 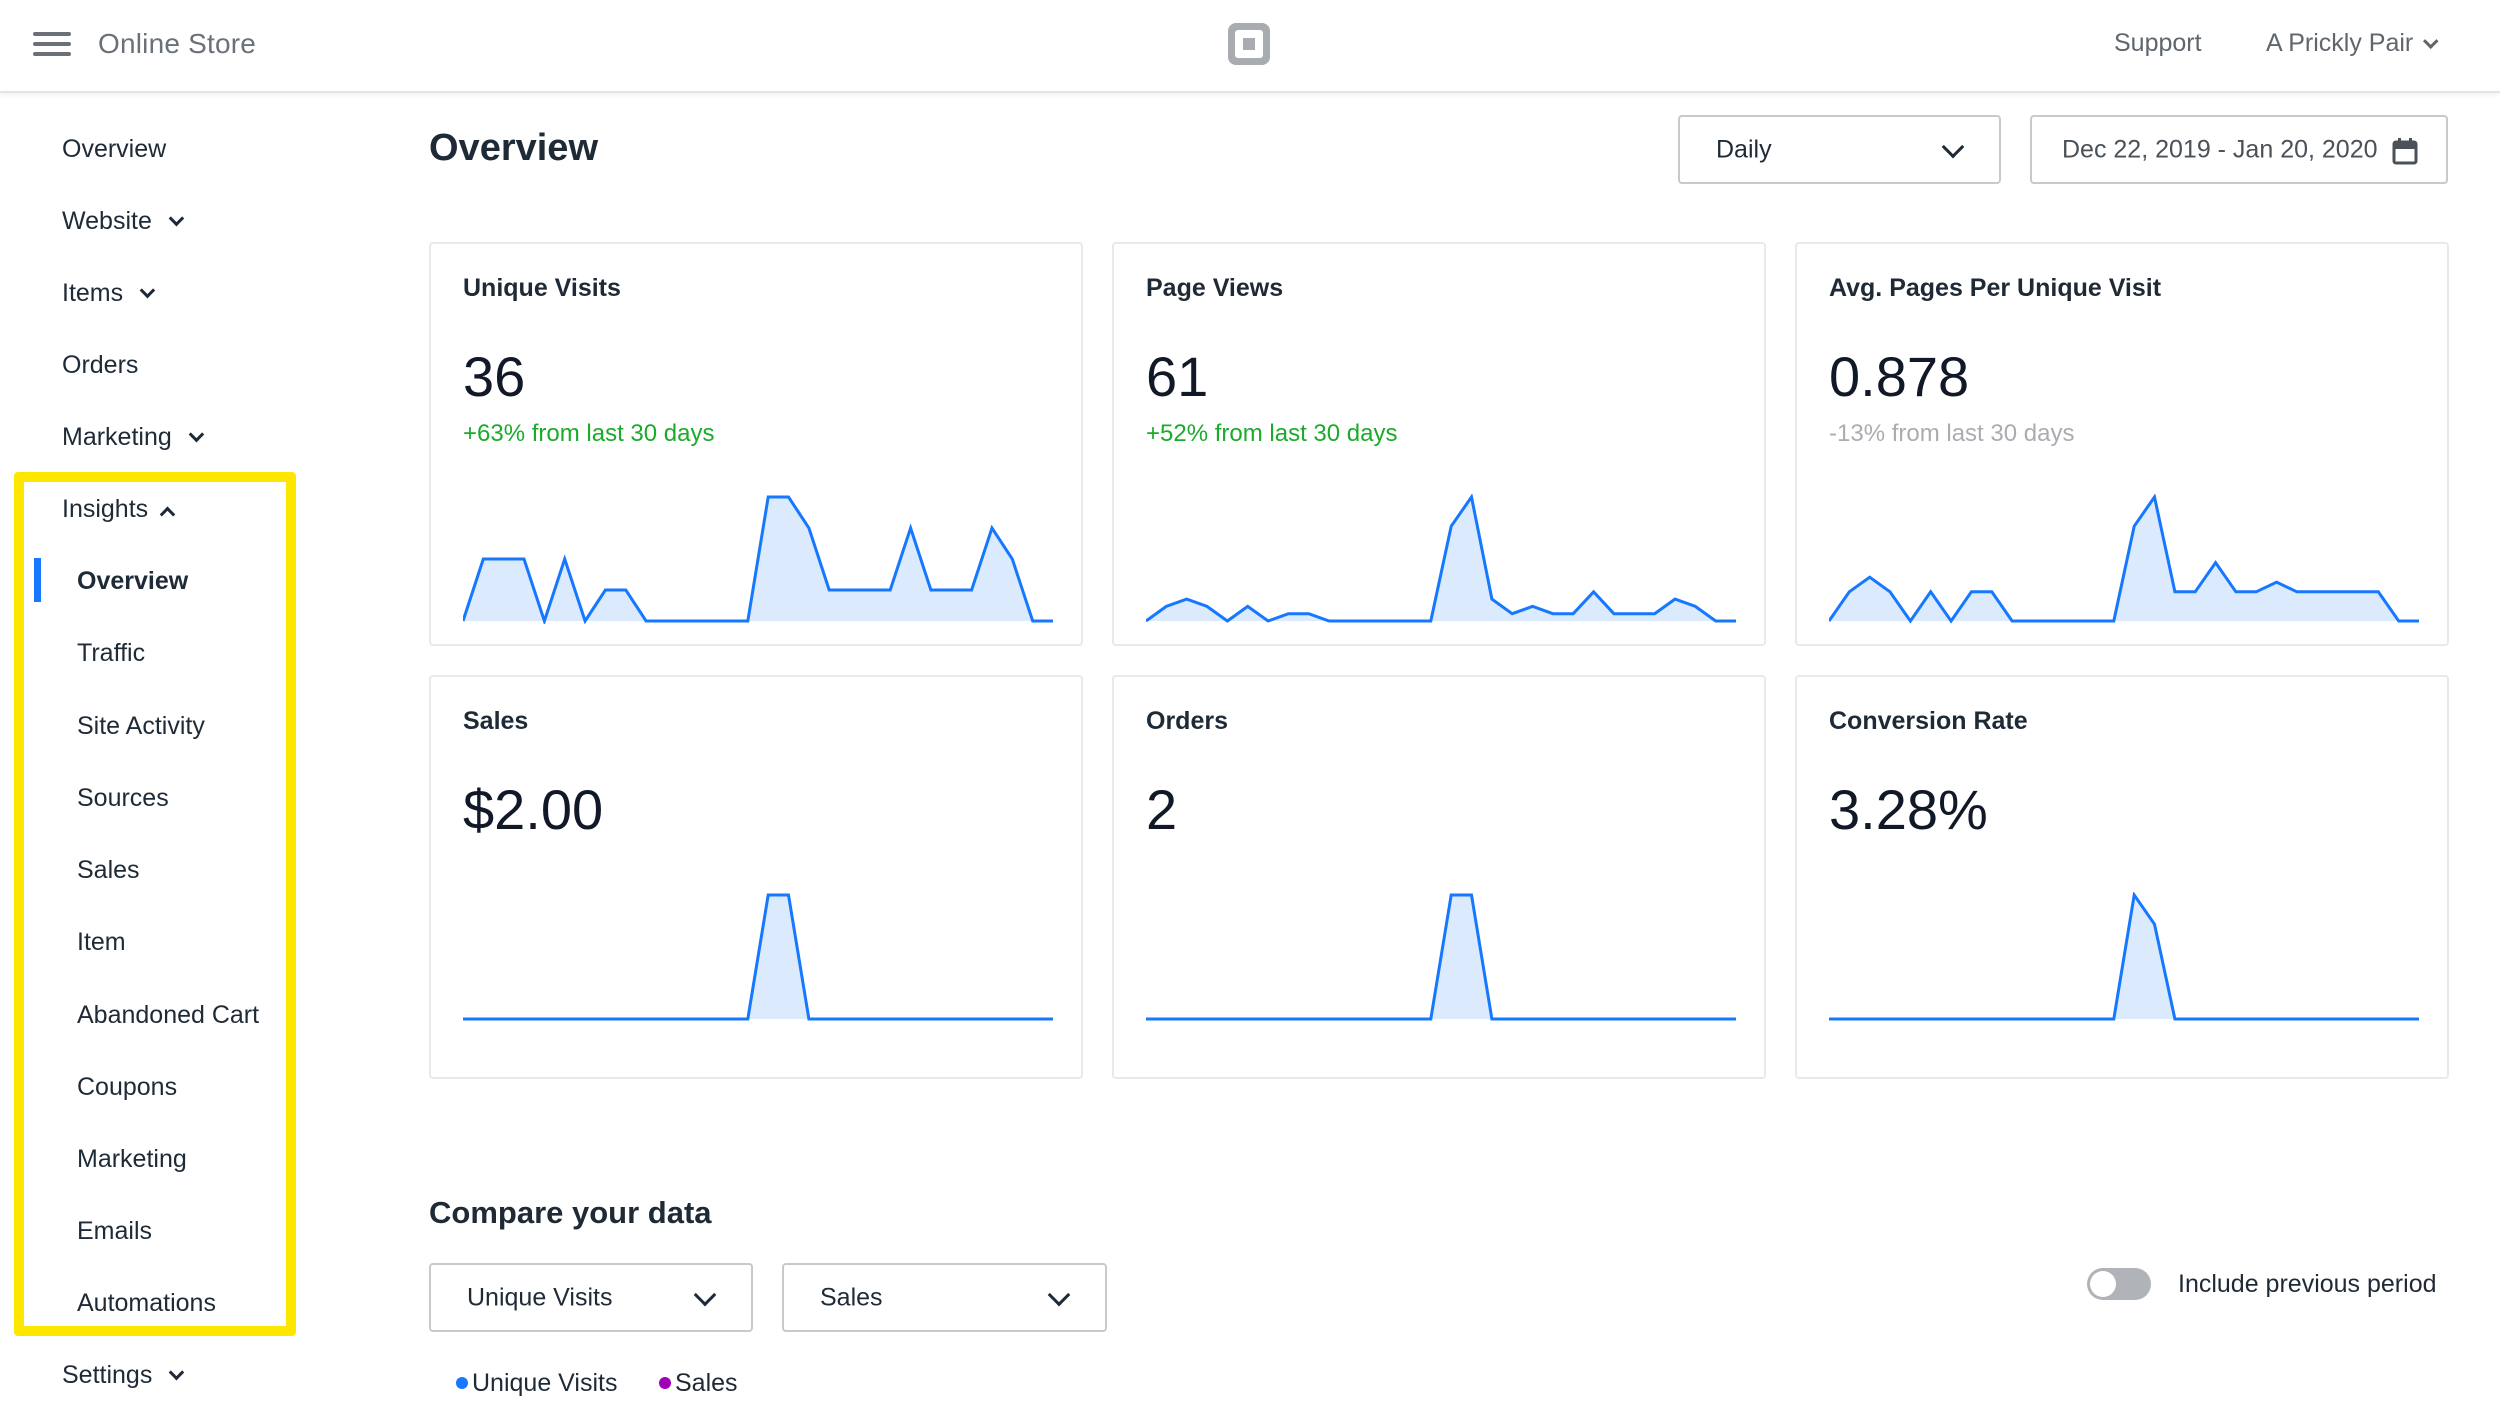 I want to click on metric-card-orders: Orders 2, so click(x=1439, y=877).